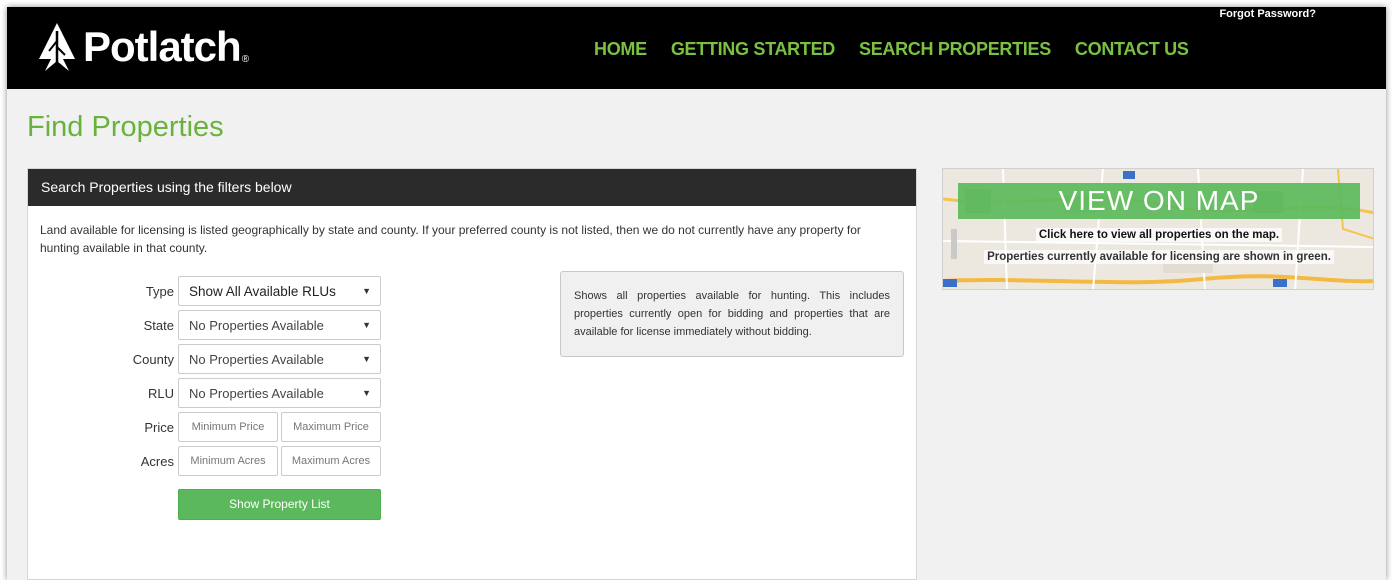 Image resolution: width=1400 pixels, height=580 pixels. I want to click on acres-inputs: Minimum Acres Maximum Acres, so click(279, 461).